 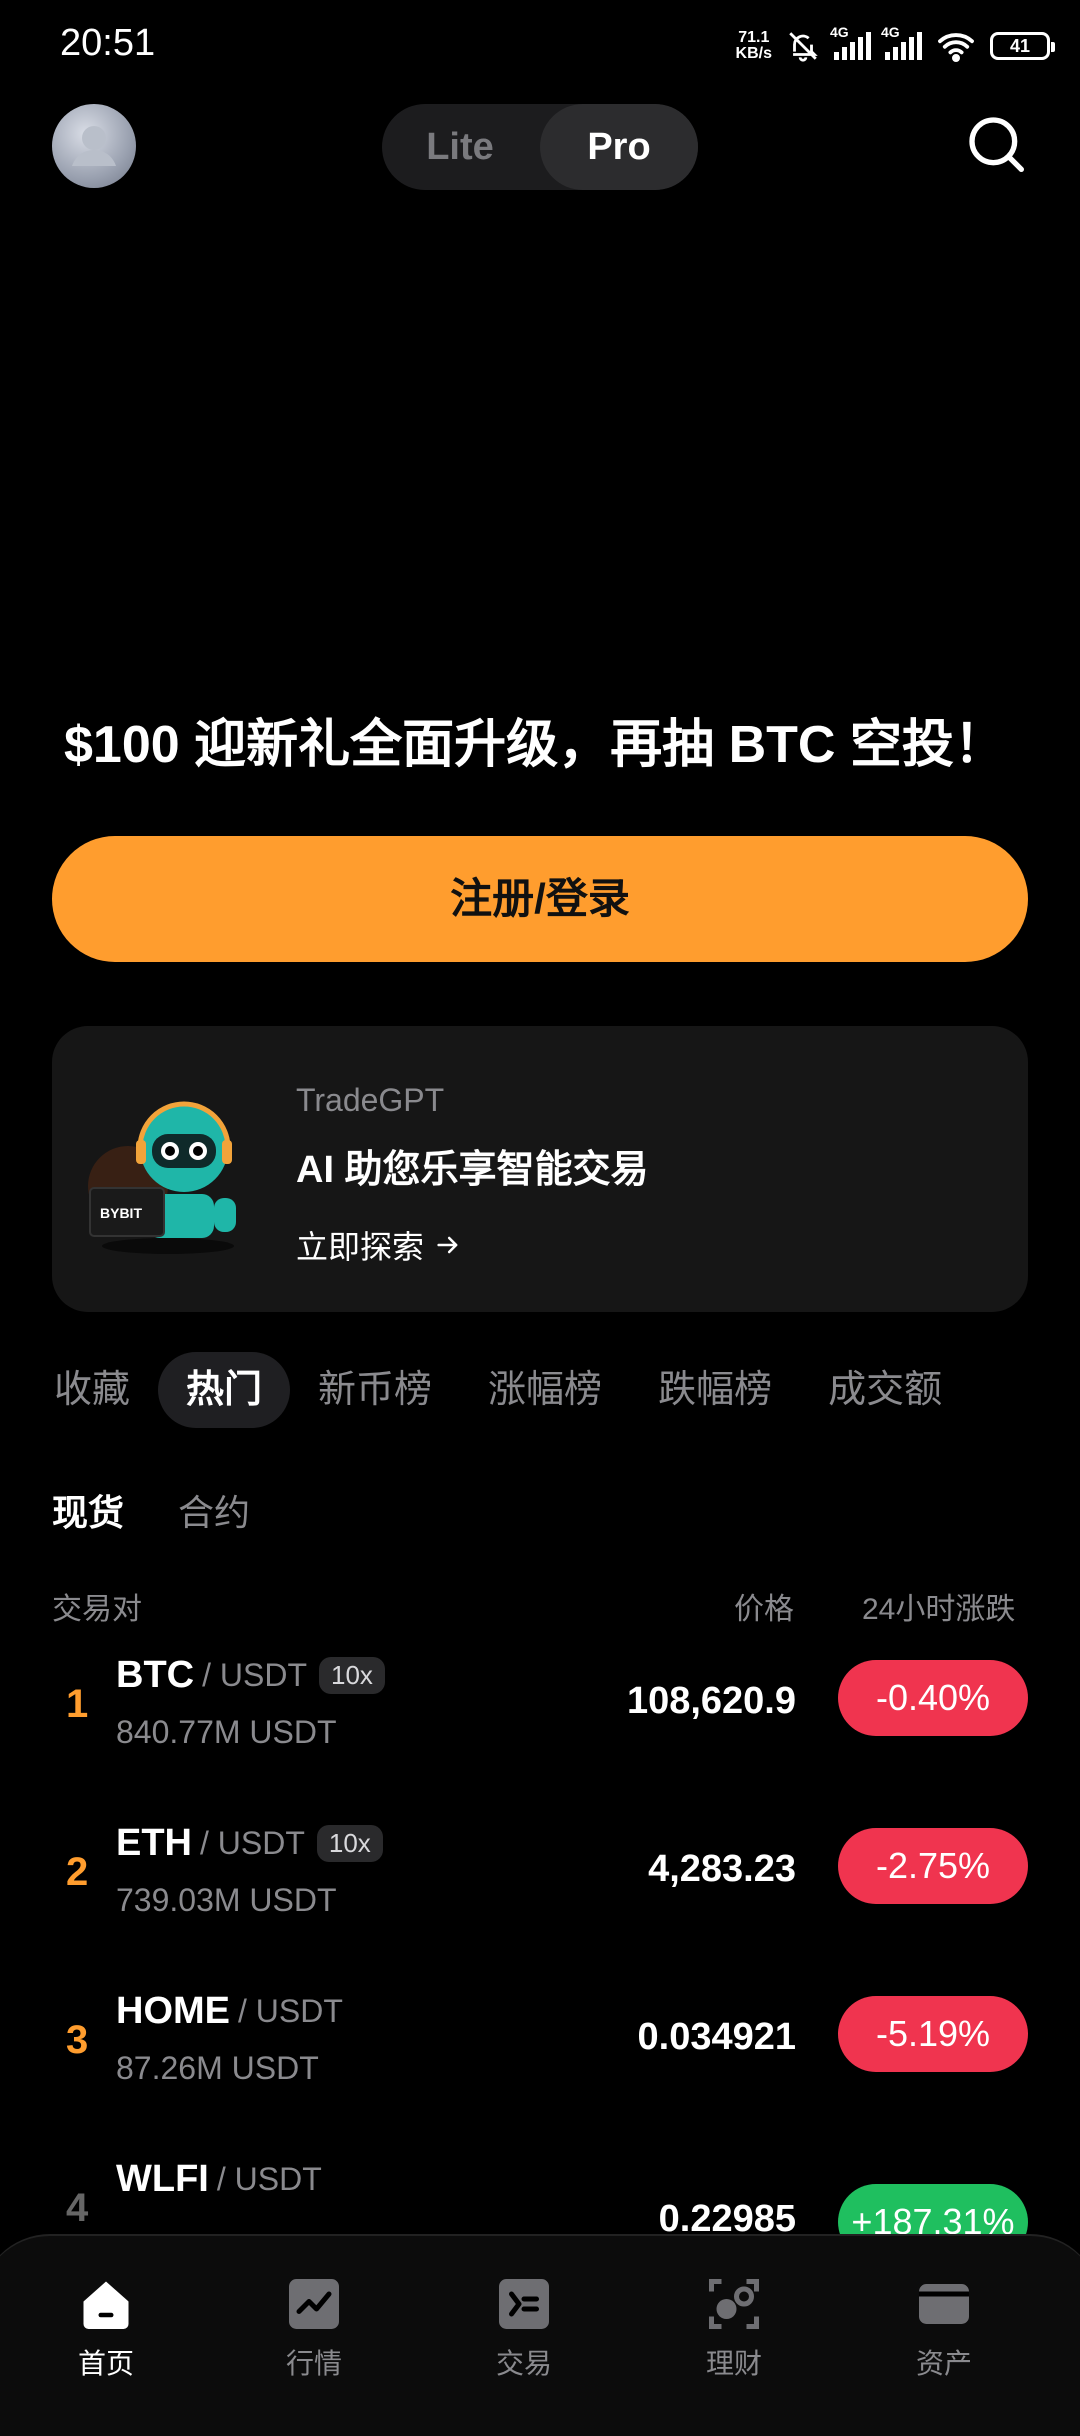 What do you see at coordinates (956, 47) in the screenshot?
I see `wifi-icon` at bounding box center [956, 47].